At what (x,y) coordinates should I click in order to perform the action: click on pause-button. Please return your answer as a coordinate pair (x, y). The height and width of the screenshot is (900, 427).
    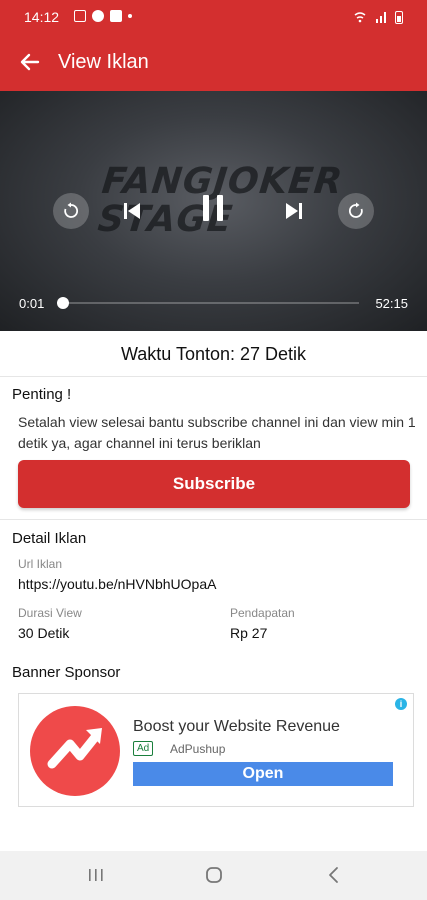
    Looking at the image, I should click on (213, 208).